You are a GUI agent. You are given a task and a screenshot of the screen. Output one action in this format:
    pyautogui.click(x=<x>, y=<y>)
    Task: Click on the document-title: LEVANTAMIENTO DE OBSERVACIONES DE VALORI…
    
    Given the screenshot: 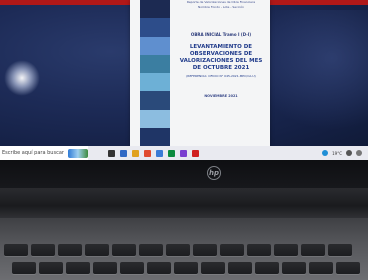 What is the action you would take?
    pyautogui.click(x=221, y=57)
    